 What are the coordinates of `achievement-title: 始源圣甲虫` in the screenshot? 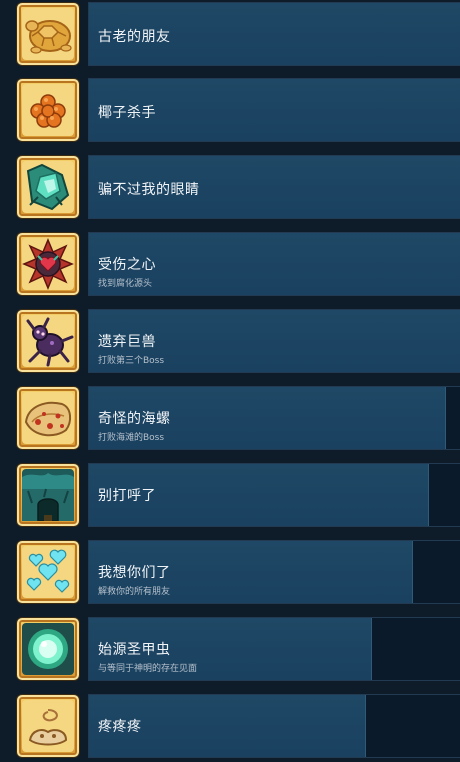 It's located at (134, 650).